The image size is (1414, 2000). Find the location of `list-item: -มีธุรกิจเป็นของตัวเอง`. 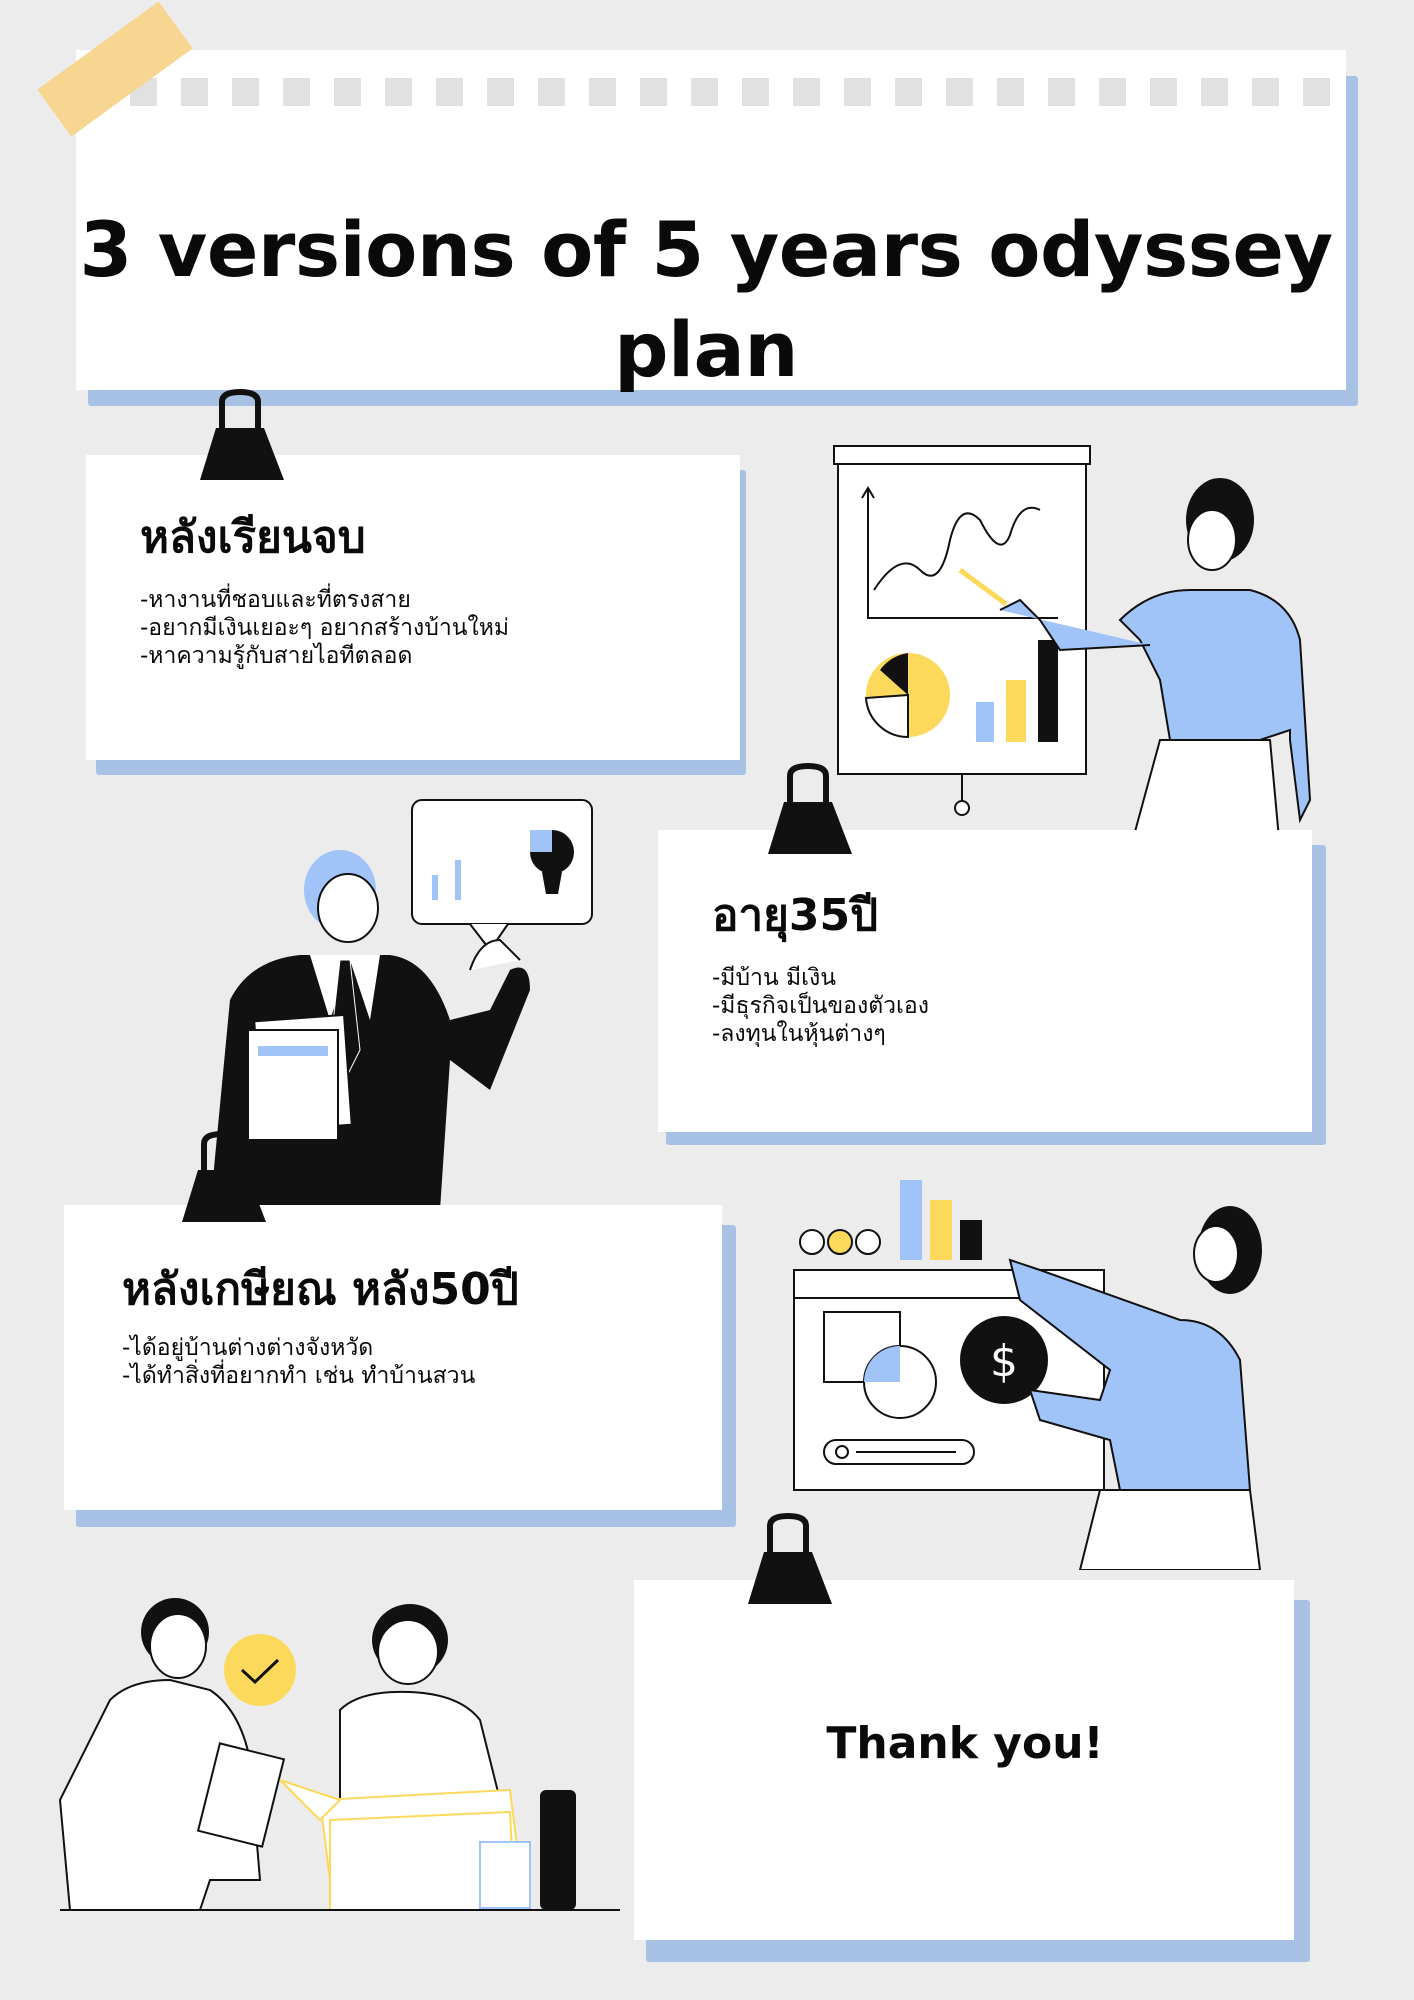

list-item: -มีธุรกิจเป็นของตัวเอง is located at coordinates (820, 1006).